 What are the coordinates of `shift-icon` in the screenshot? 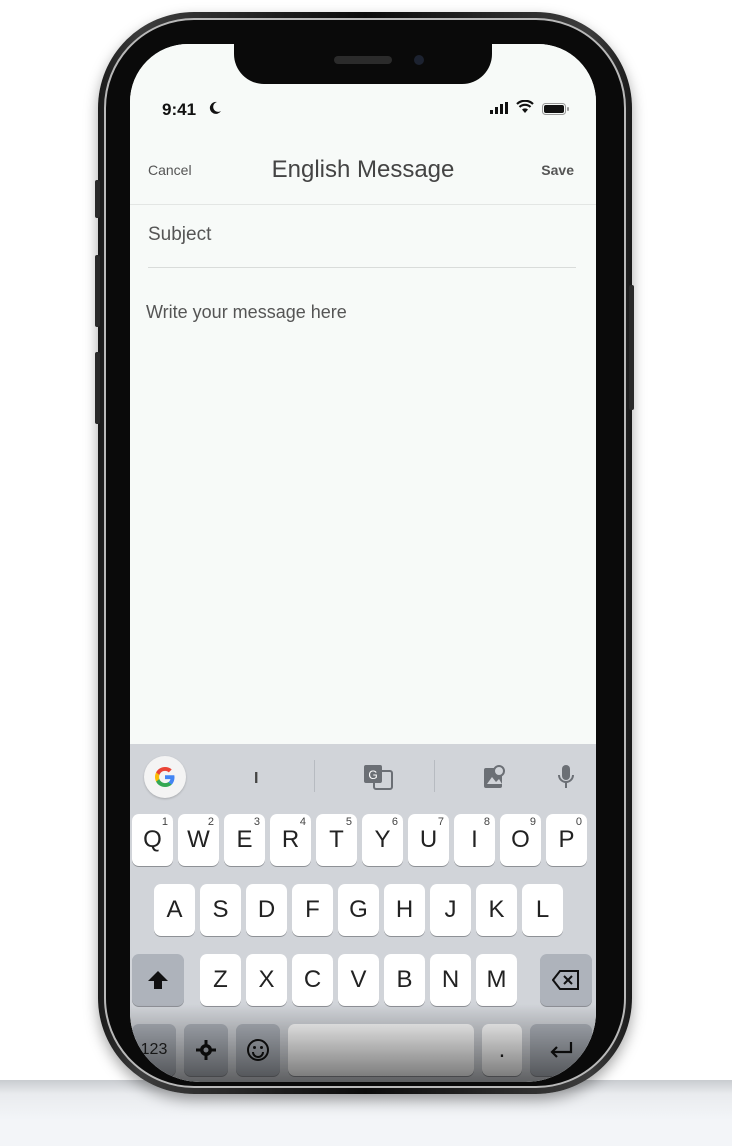 It's located at (158, 980).